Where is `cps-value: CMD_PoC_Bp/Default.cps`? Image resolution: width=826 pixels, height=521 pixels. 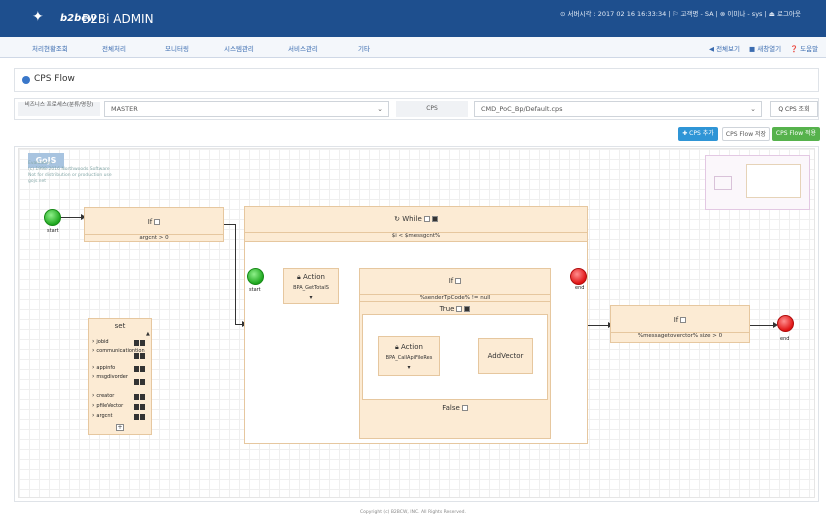
cps-value: CMD_PoC_Bp/Default.cps is located at coordinates (522, 109).